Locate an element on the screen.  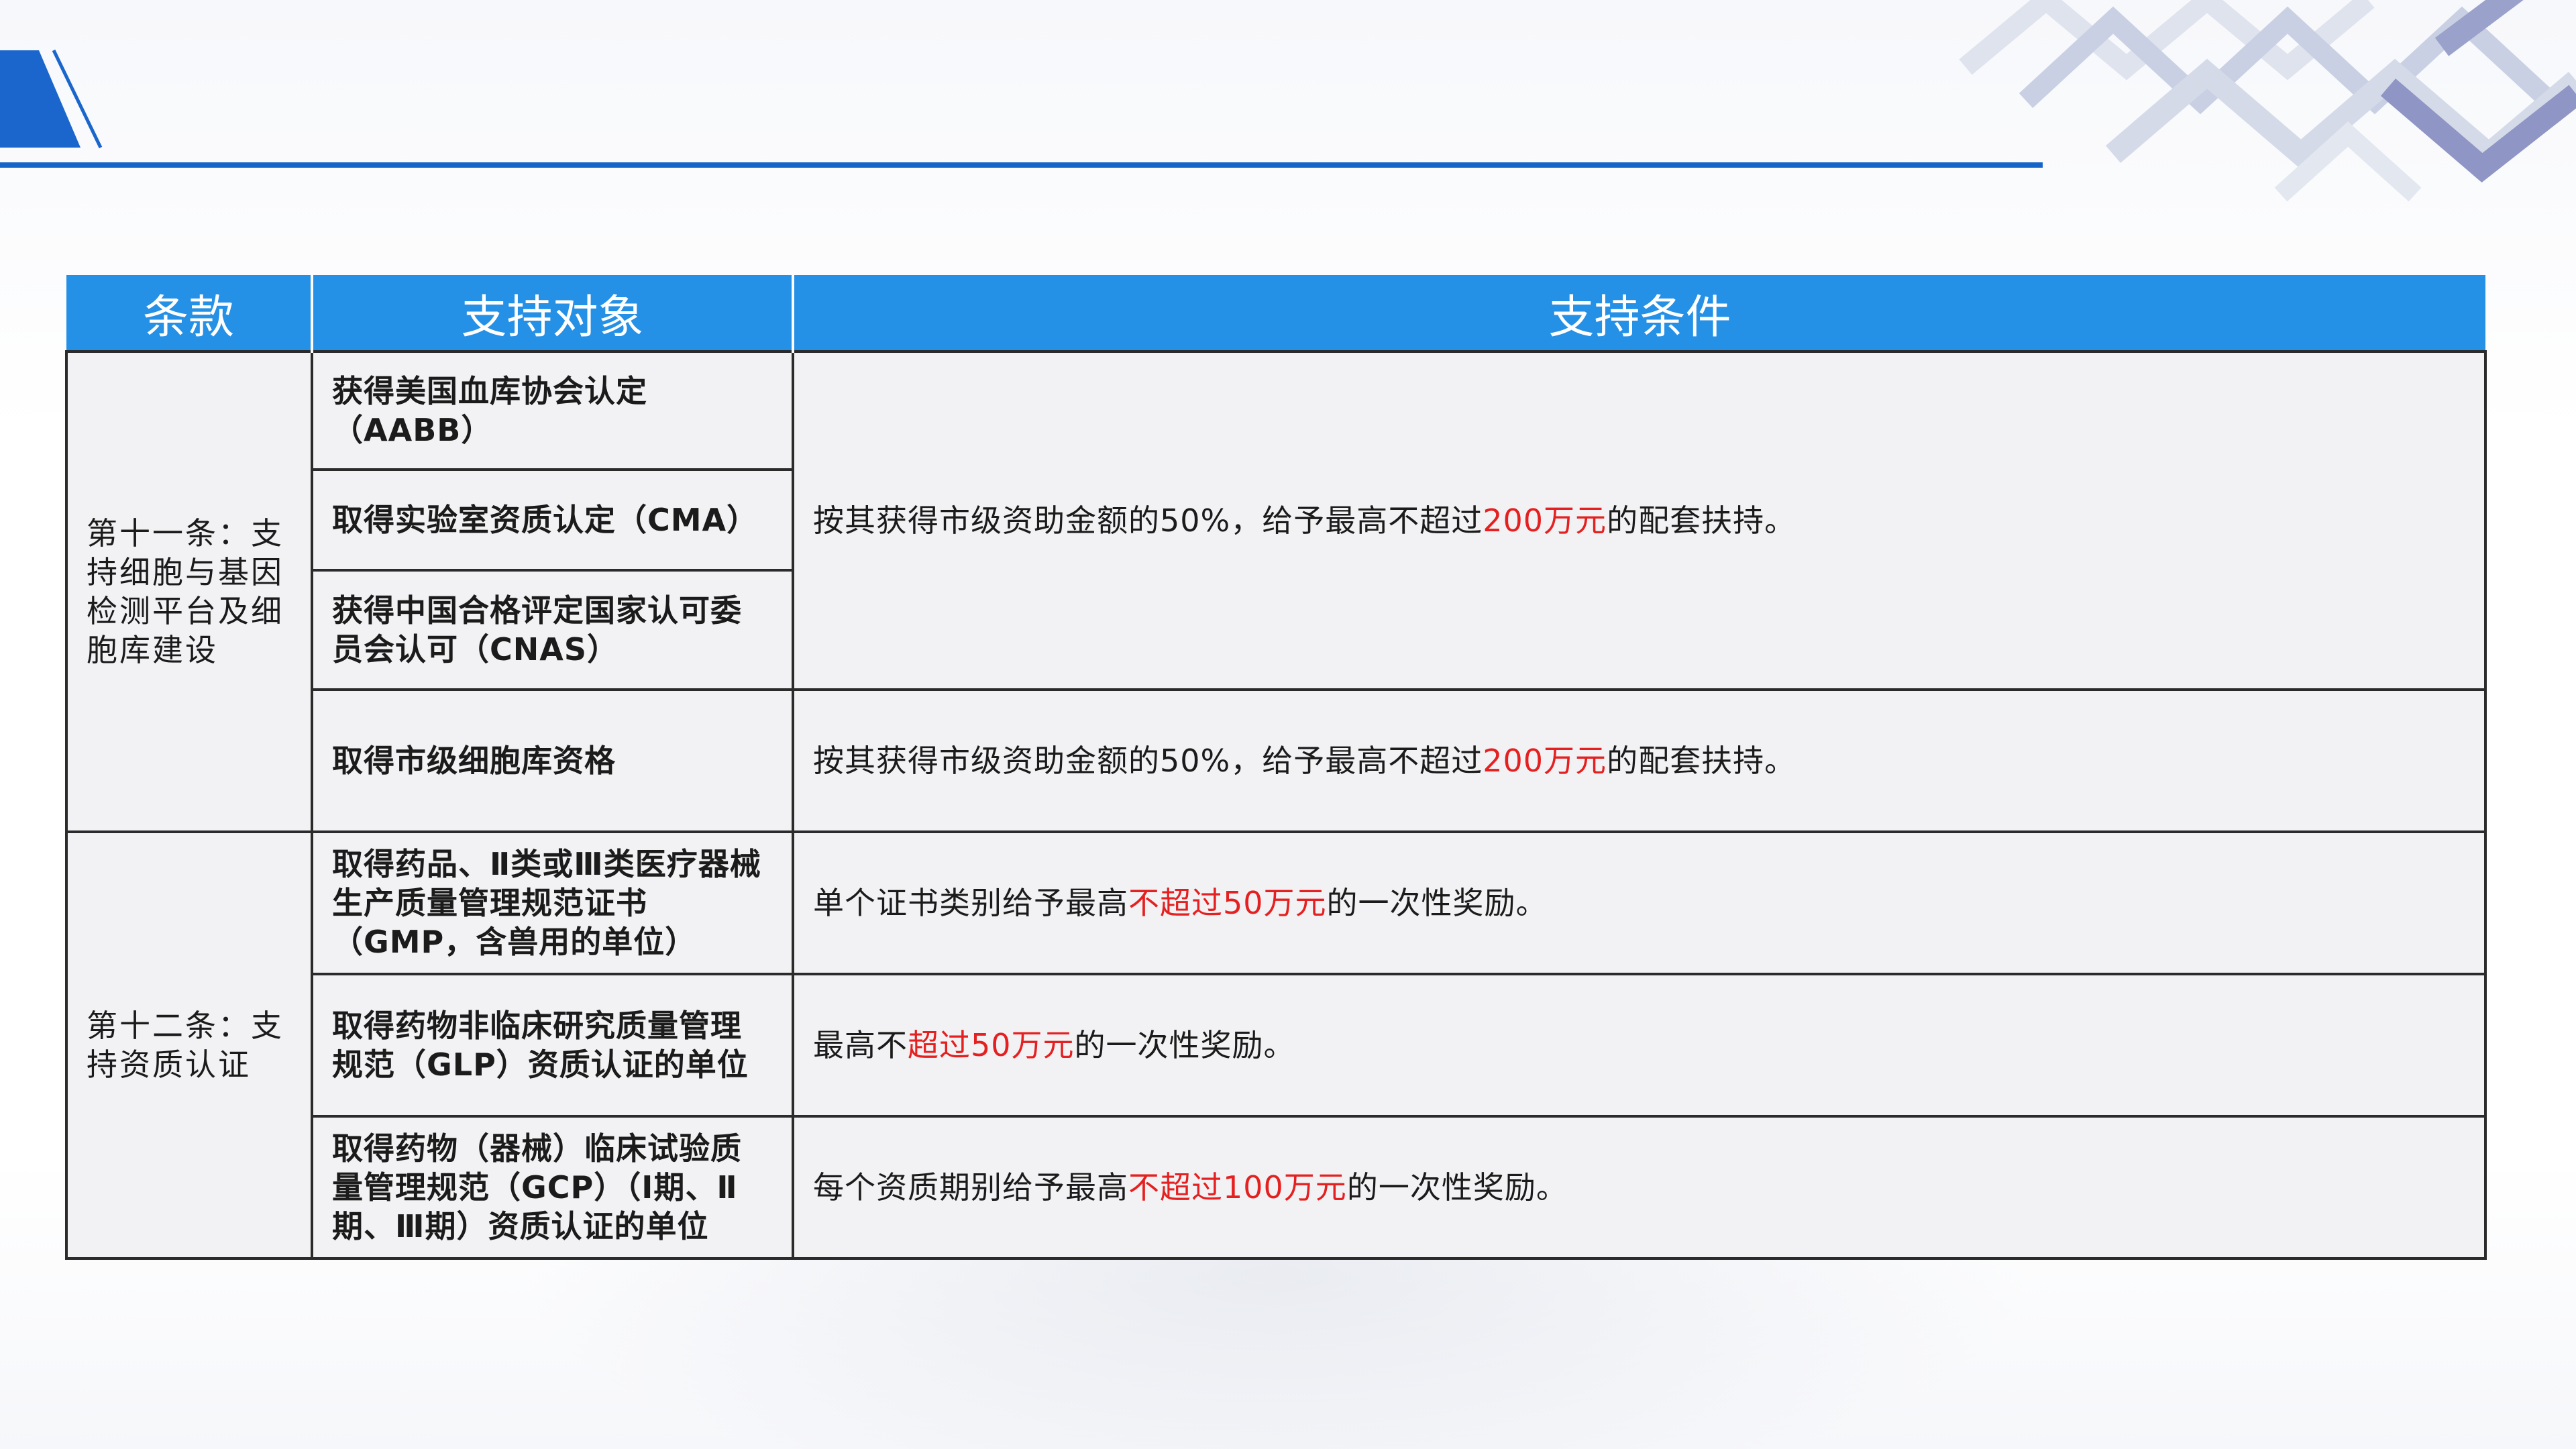
target-cell: 取得药品、Ⅱ类或Ⅲ类医疗器械生产质量管理规范证书（GMP，含兽用的单位） is located at coordinates (552, 902).